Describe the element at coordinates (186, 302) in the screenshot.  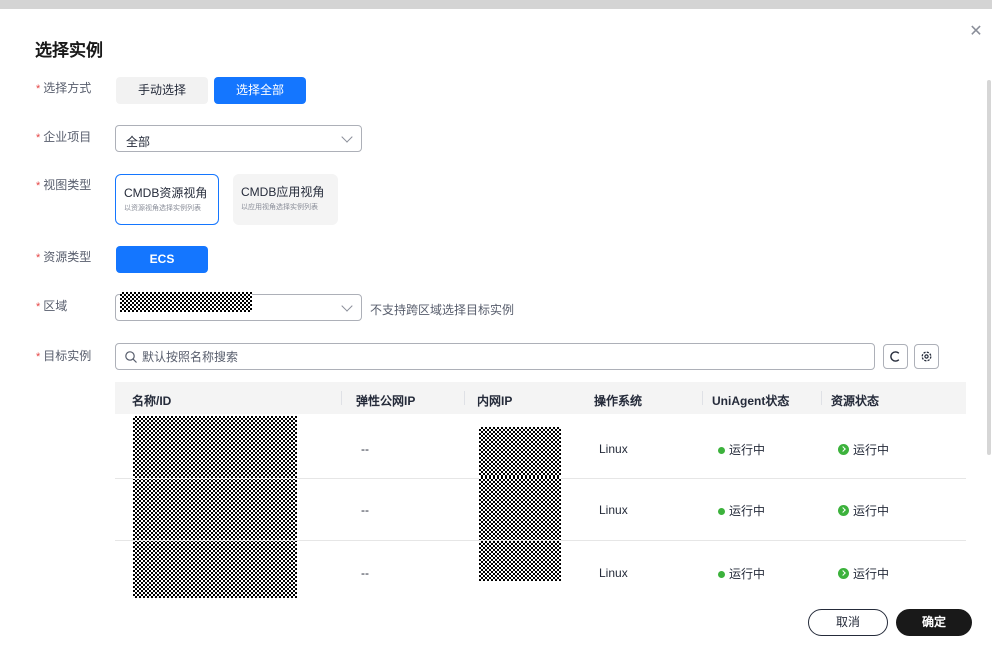
I see `redacted-region-value` at that location.